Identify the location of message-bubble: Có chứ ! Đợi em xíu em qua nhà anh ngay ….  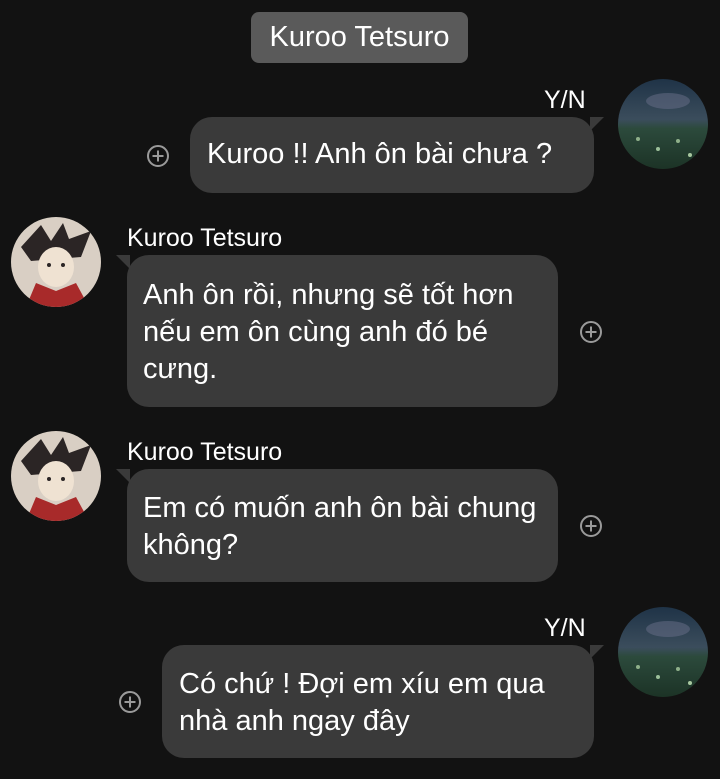
(378, 701).